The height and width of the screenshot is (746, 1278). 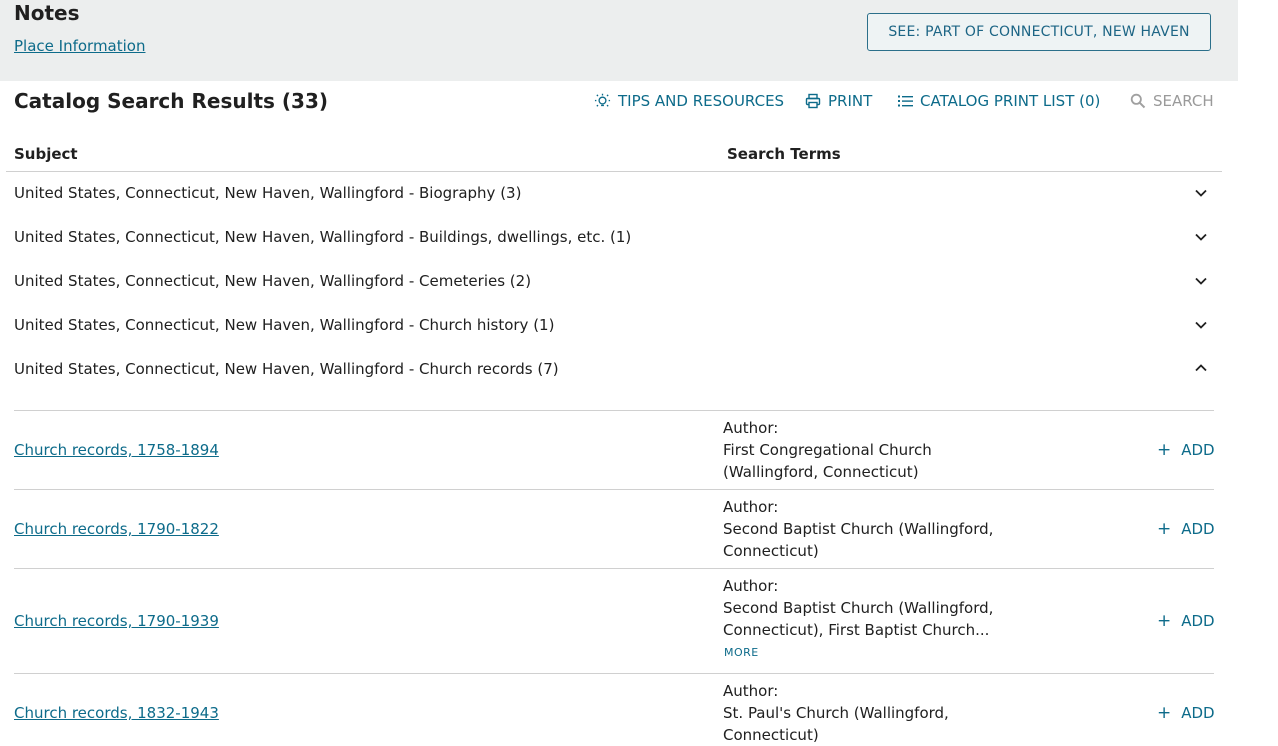 I want to click on print-label: PRINT, so click(x=850, y=101).